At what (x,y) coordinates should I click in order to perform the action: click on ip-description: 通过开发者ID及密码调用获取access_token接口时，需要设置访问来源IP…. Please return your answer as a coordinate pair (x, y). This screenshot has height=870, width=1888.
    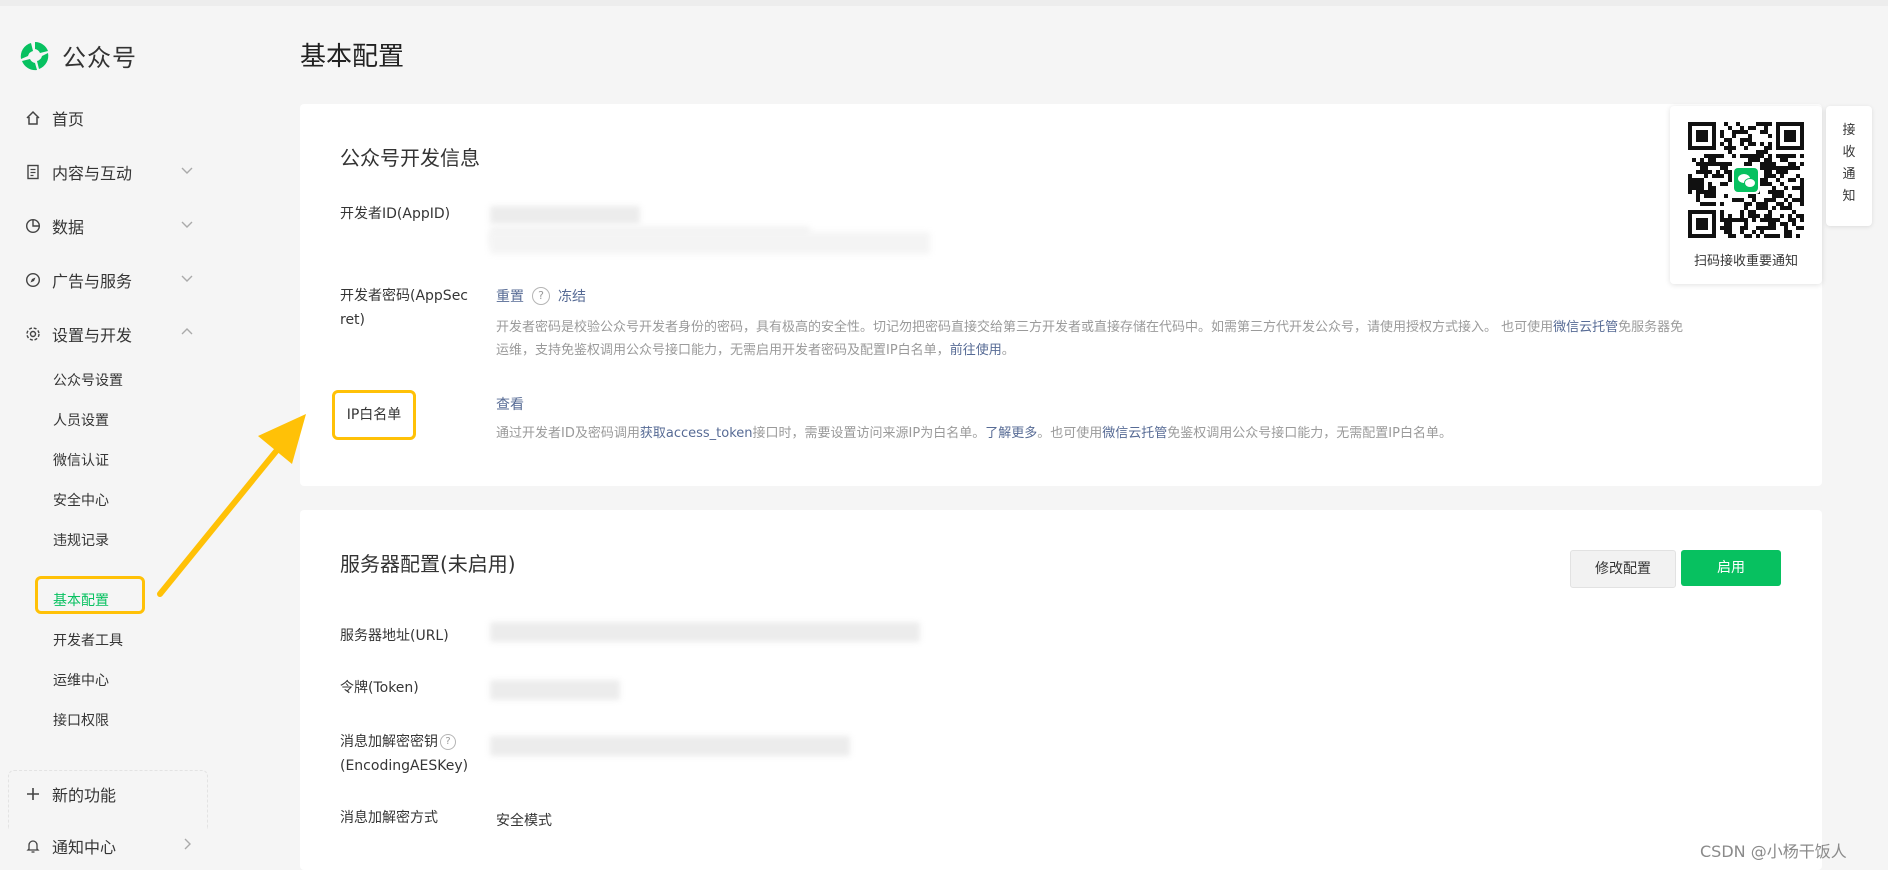
    Looking at the image, I should click on (1141, 433).